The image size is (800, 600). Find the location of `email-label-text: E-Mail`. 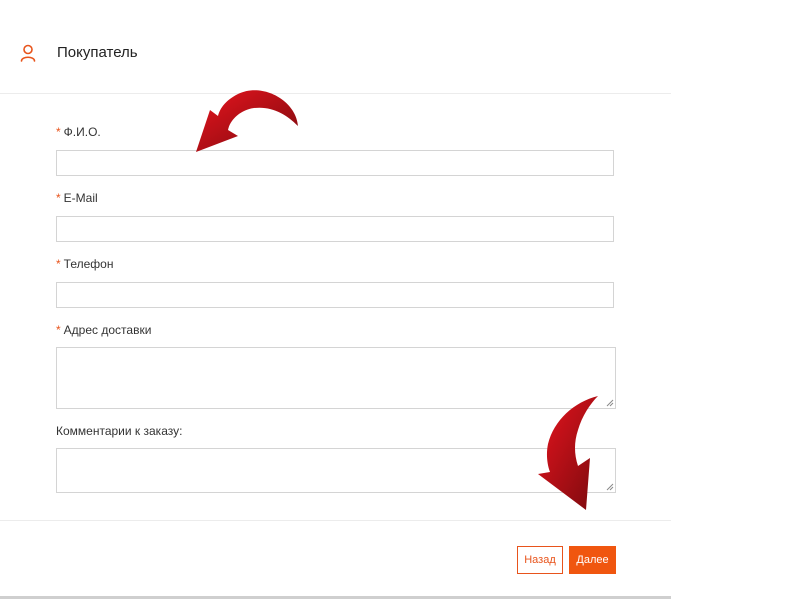

email-label-text: E-Mail is located at coordinates (80, 198).